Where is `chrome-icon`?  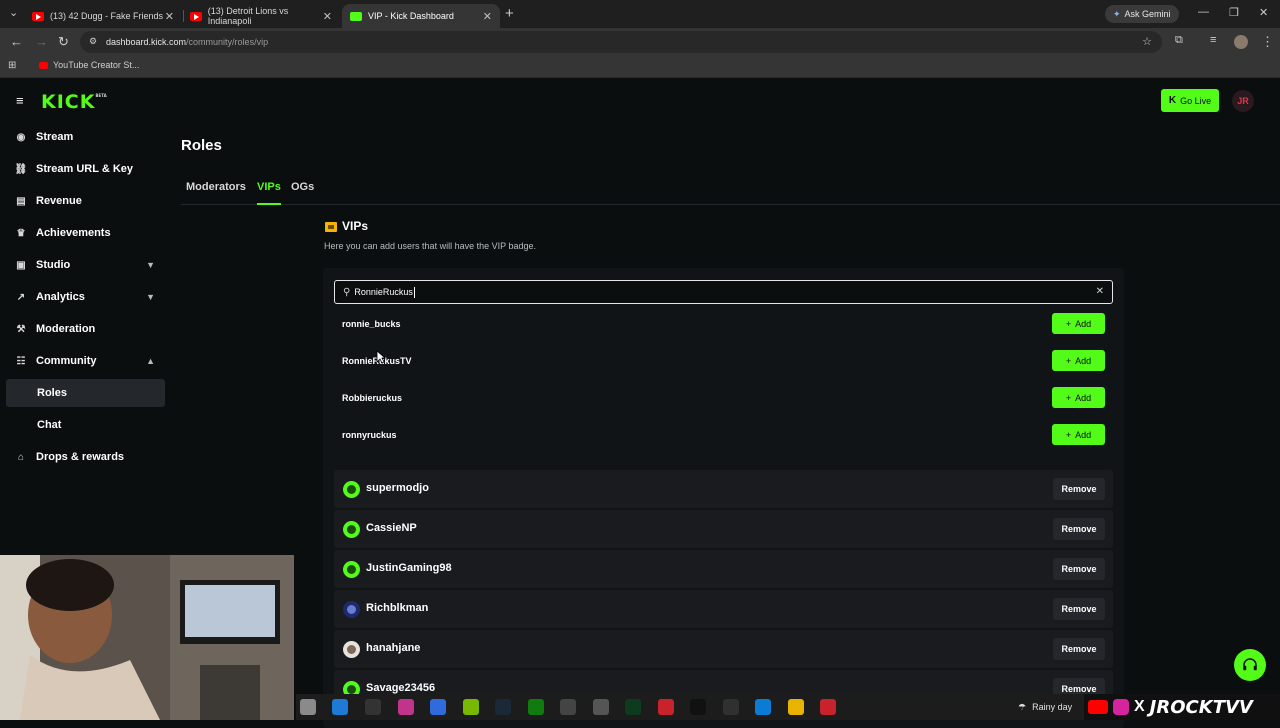
chrome-icon is located at coordinates (796, 707).